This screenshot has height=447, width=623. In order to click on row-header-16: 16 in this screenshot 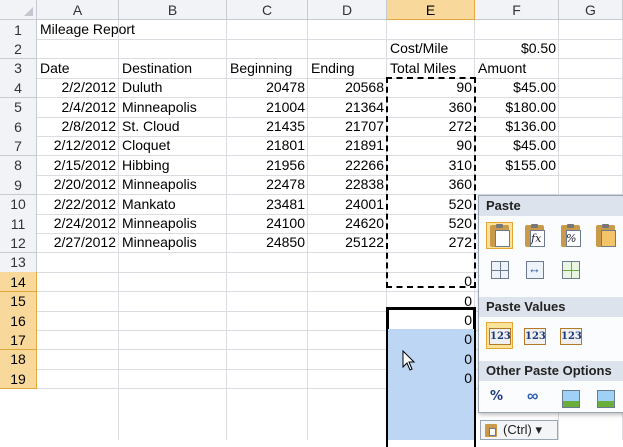, I will do `click(18, 321)`.